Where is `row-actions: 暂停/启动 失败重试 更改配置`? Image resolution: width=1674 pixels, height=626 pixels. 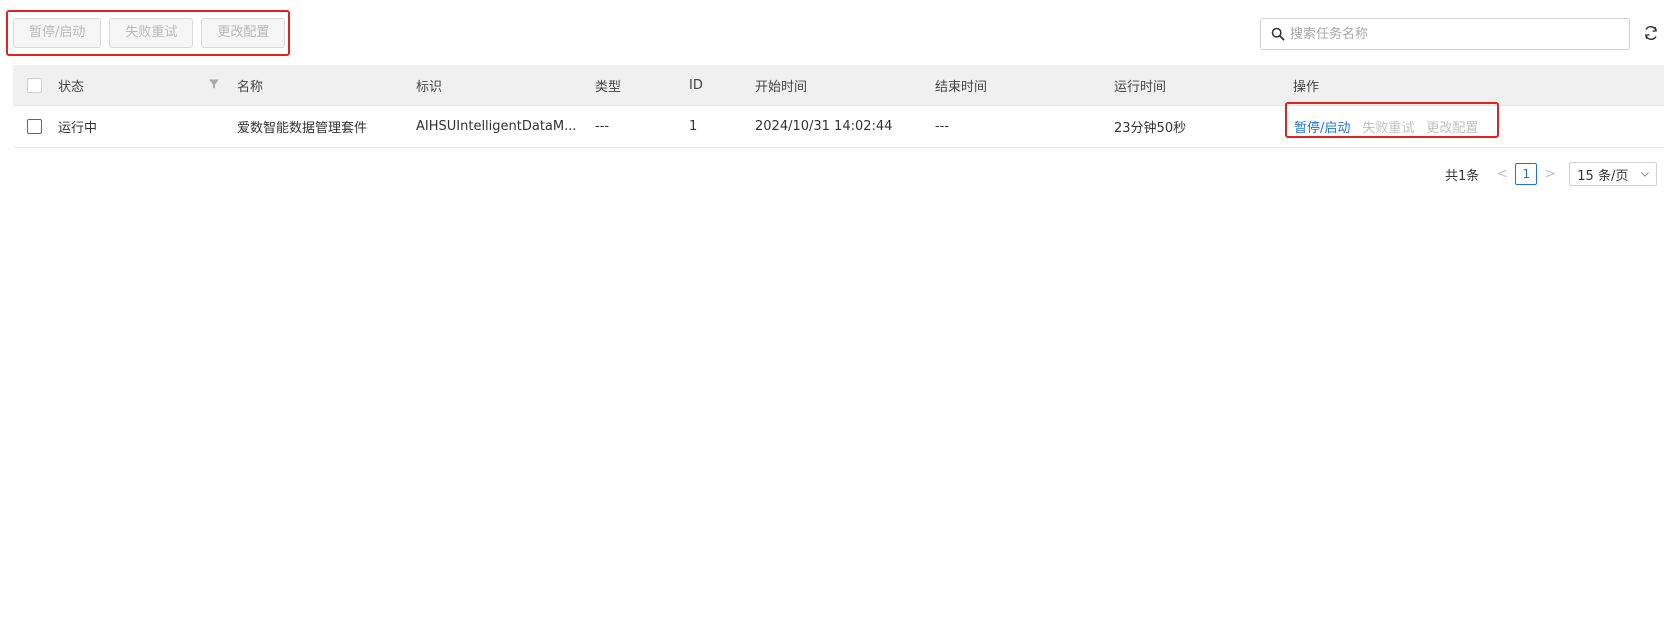
row-actions: 暂停/启动 失败重试 更改配置 is located at coordinates (1386, 126).